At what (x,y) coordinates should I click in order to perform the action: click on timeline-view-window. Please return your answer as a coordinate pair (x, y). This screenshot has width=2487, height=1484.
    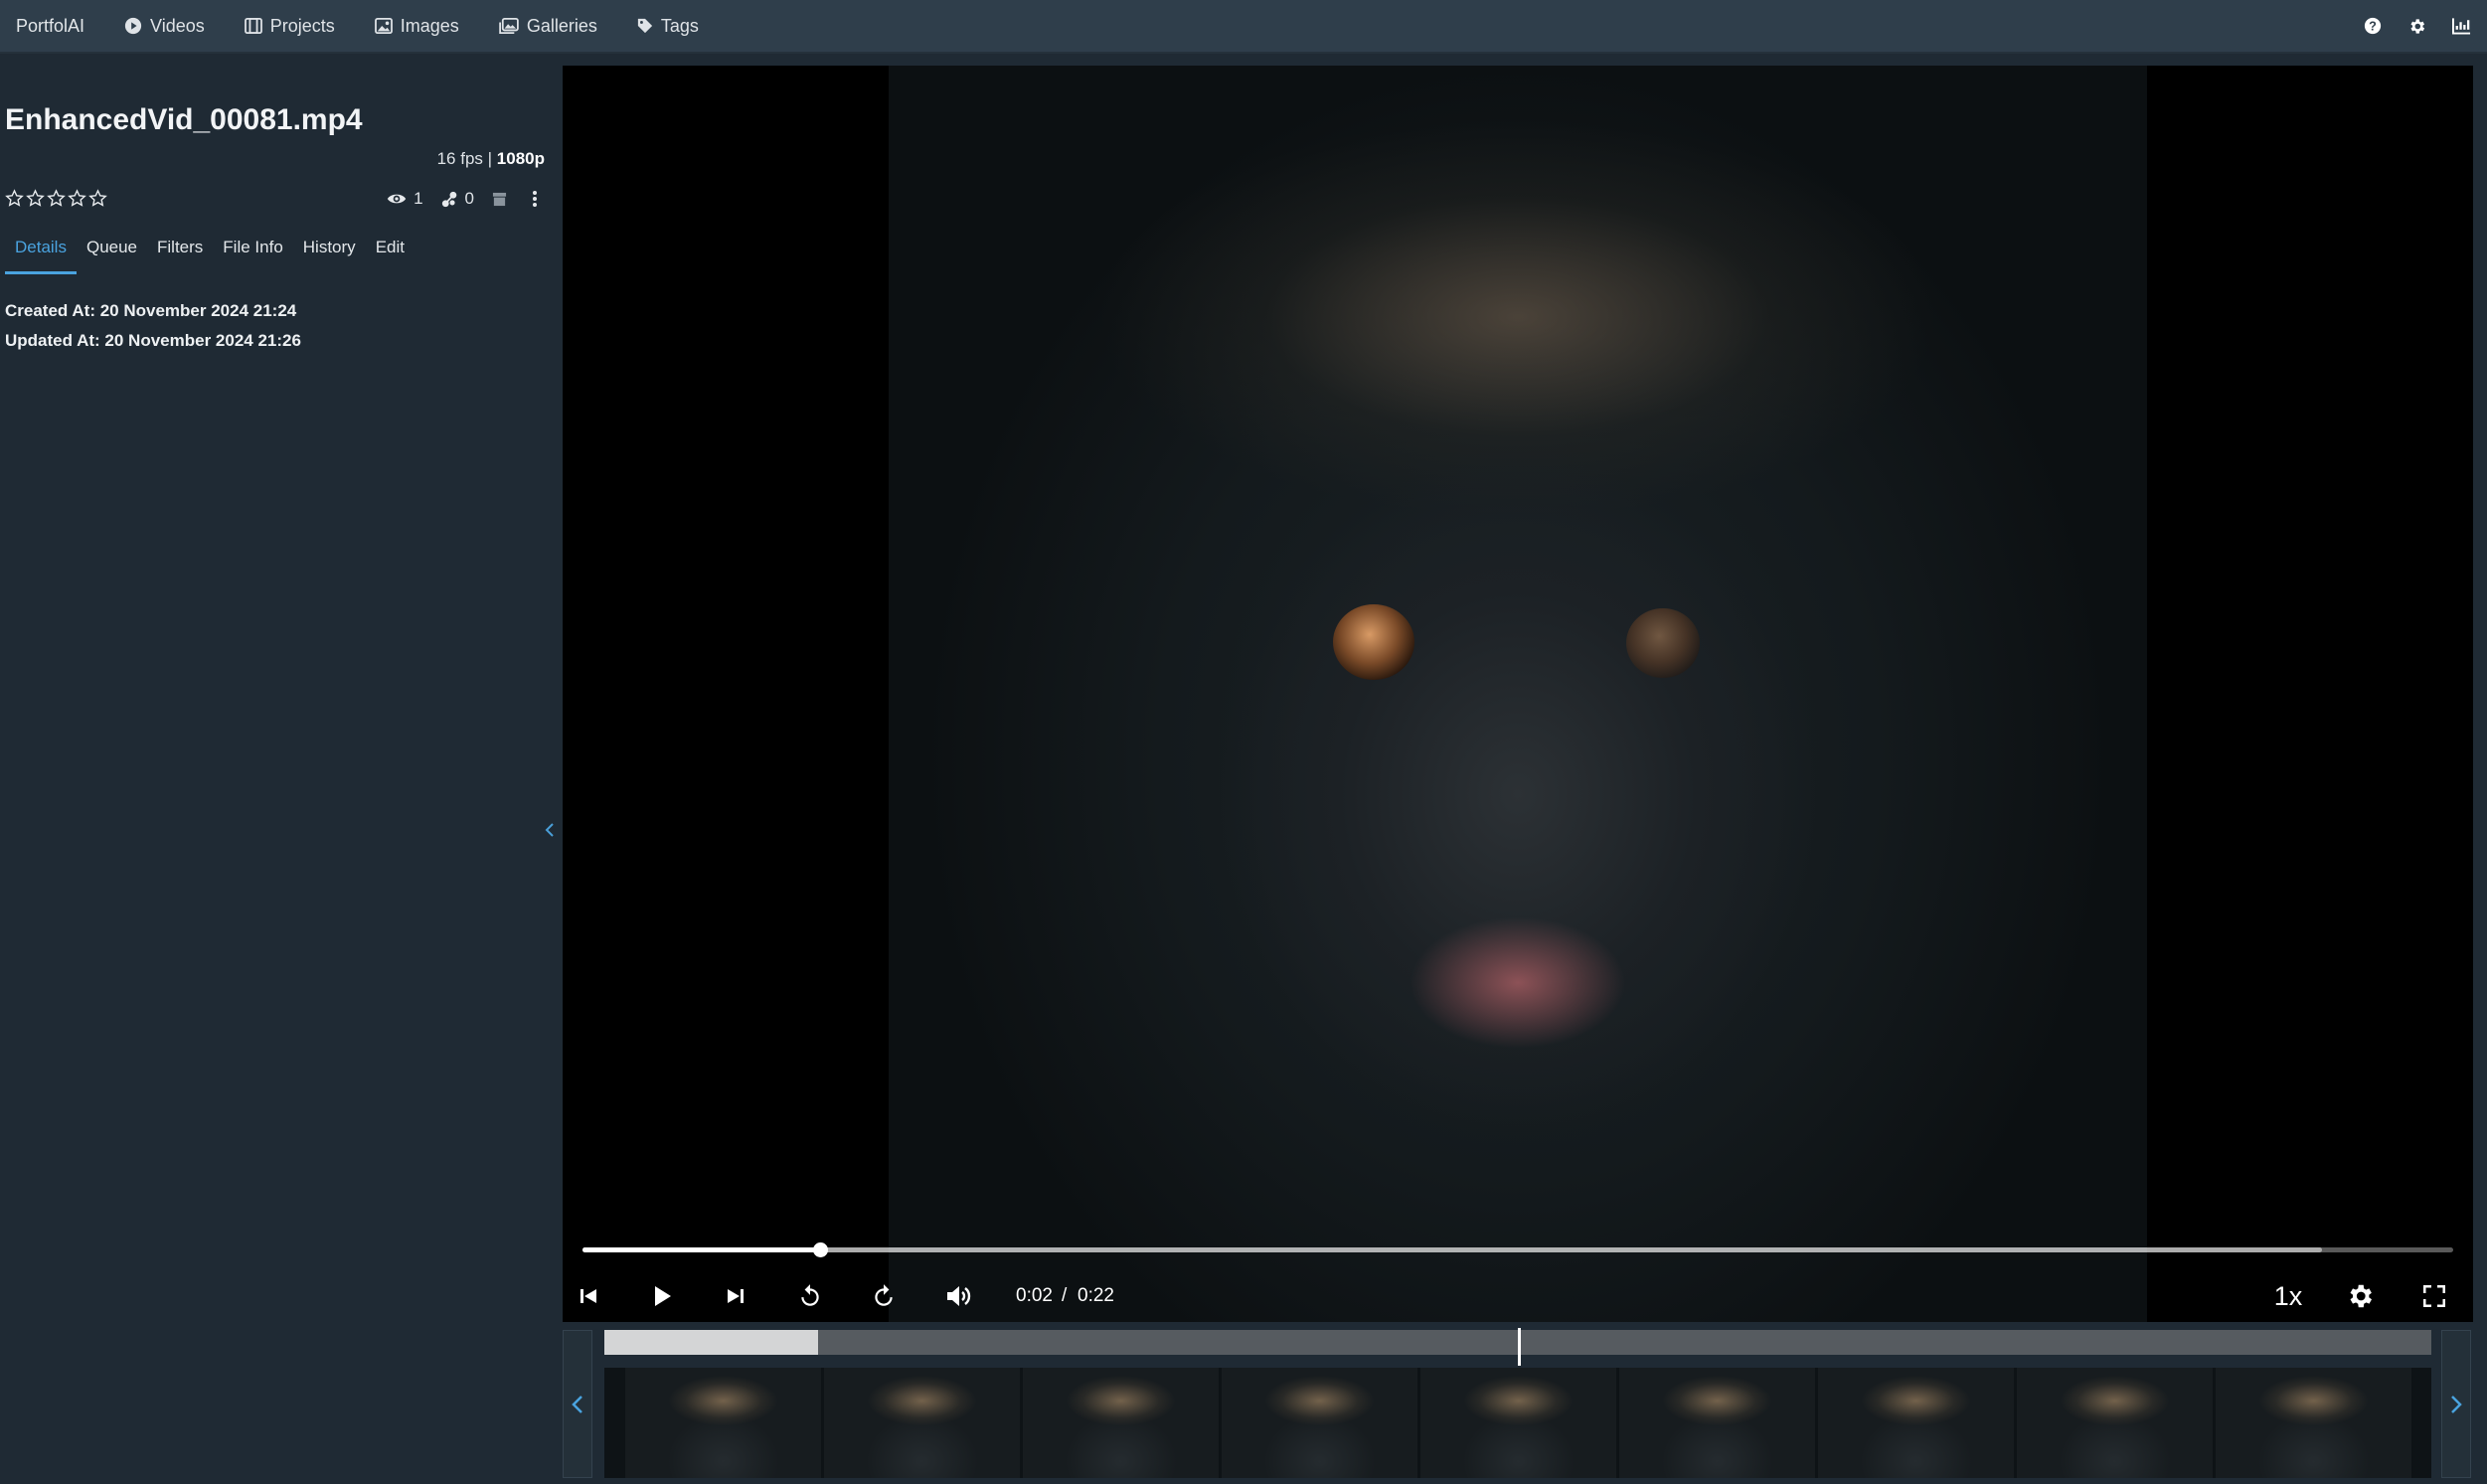
    Looking at the image, I should click on (711, 1342).